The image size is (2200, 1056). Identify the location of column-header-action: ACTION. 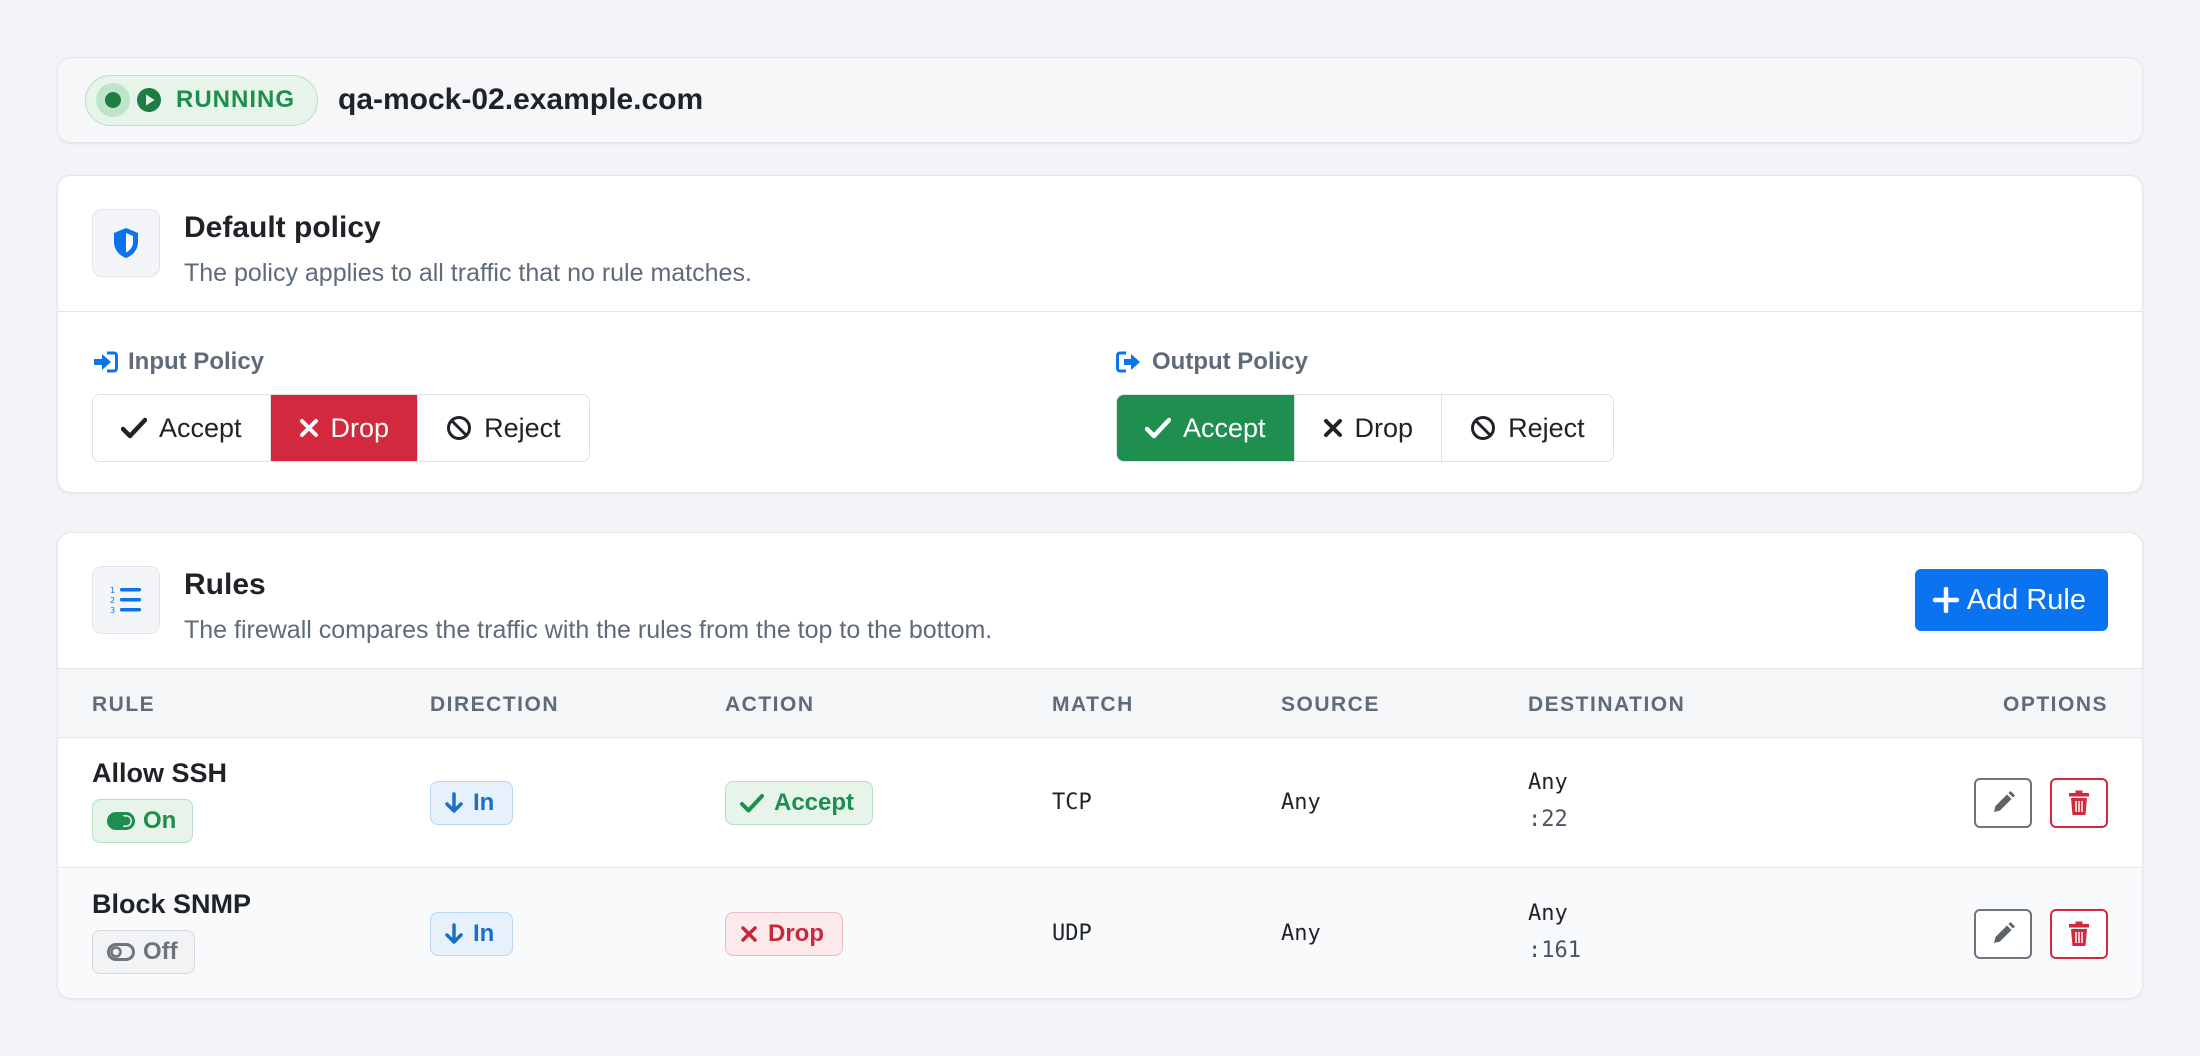
(770, 704).